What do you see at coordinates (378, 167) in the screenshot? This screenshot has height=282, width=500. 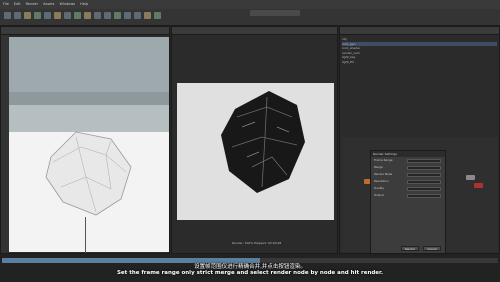 I see `row-label: Merge` at bounding box center [378, 167].